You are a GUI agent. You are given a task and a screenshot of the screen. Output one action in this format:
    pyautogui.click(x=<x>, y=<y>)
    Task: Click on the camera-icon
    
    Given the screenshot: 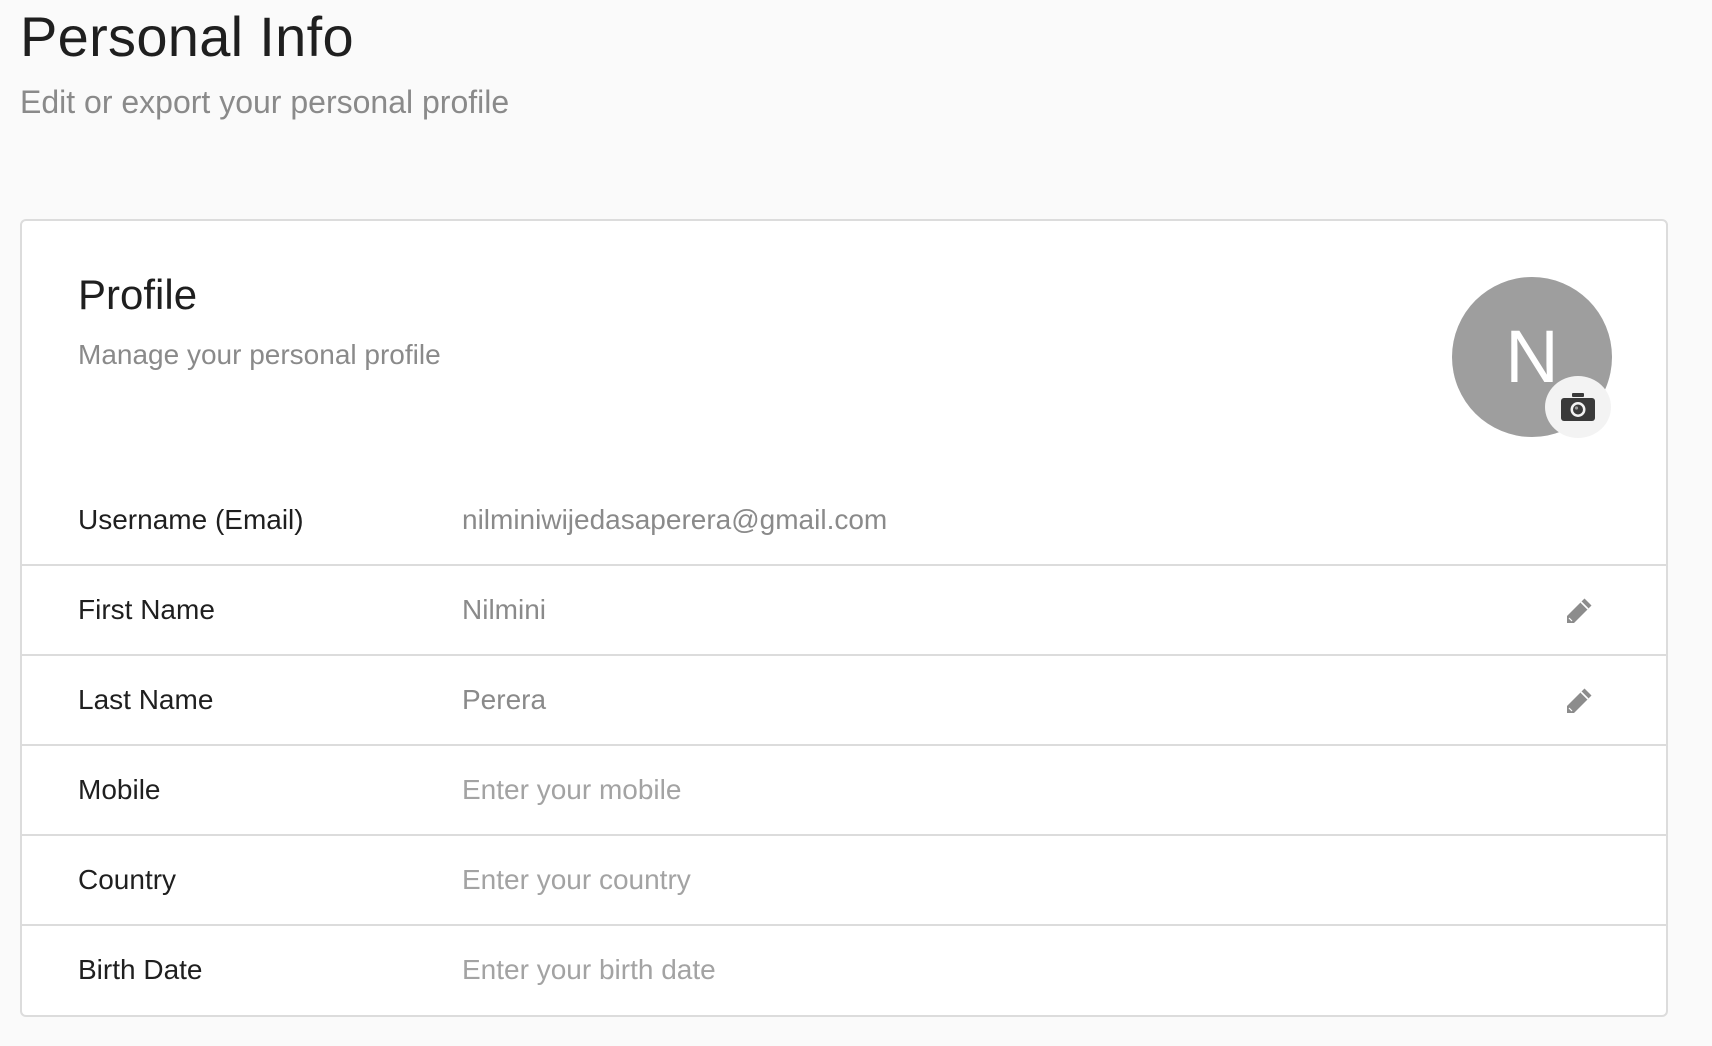 What is the action you would take?
    pyautogui.click(x=1578, y=407)
    